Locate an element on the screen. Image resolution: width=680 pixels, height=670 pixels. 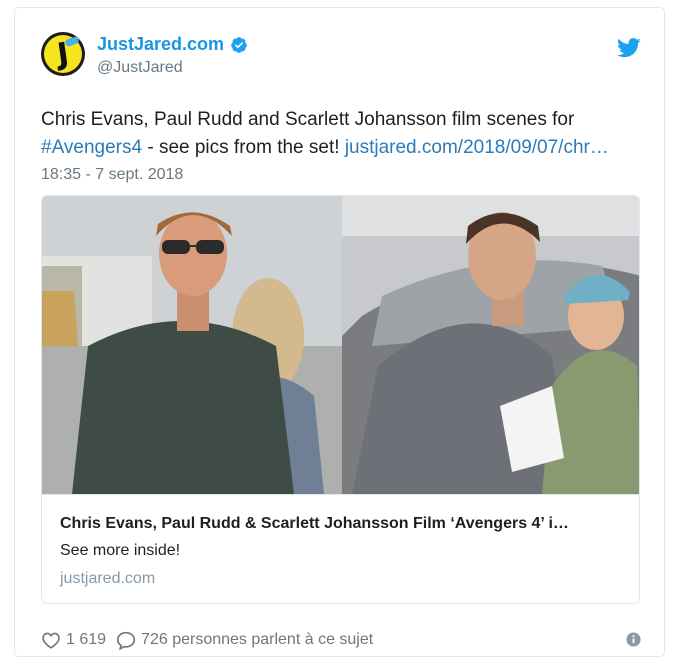
link-card-description: See more inside! is located at coordinates (120, 550).